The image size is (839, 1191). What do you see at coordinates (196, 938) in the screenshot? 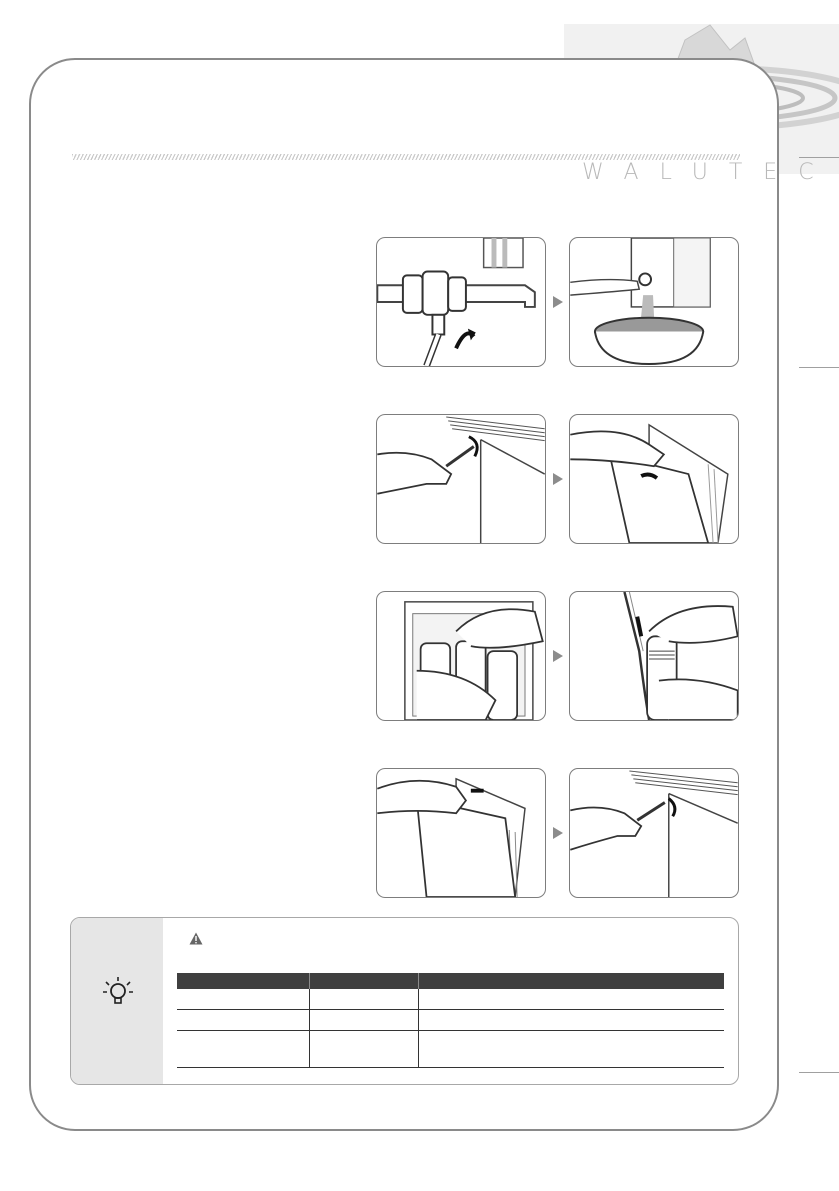
I see `warning-triangle-icon` at bounding box center [196, 938].